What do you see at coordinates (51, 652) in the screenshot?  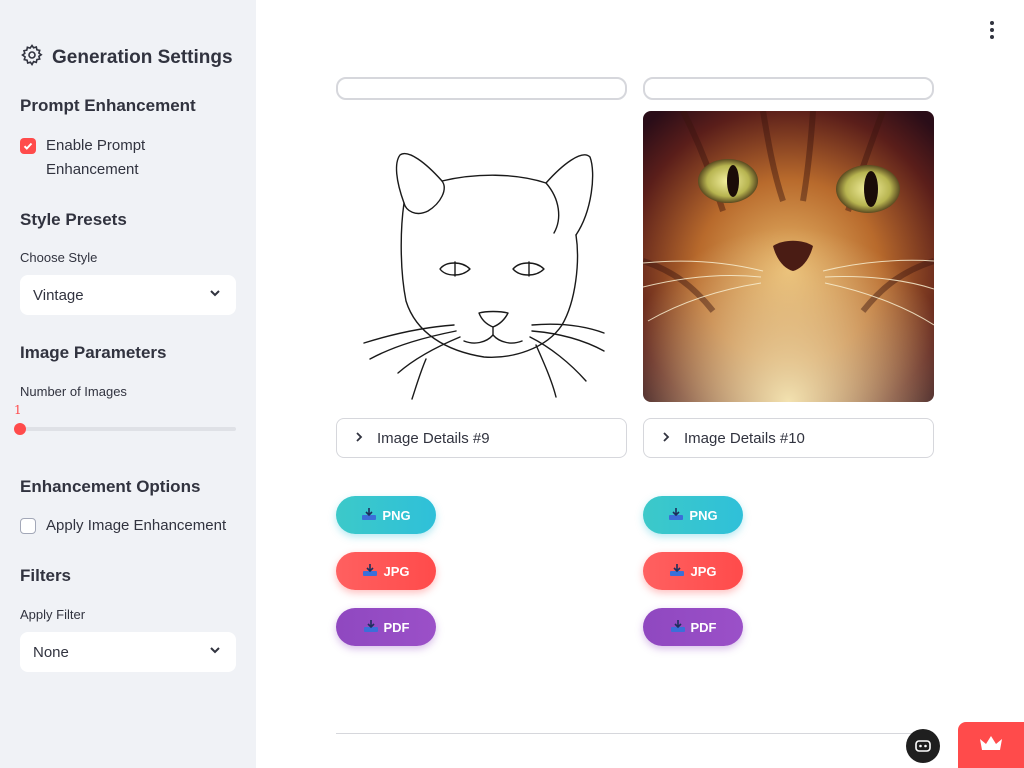 I see `apply-filter-value: None` at bounding box center [51, 652].